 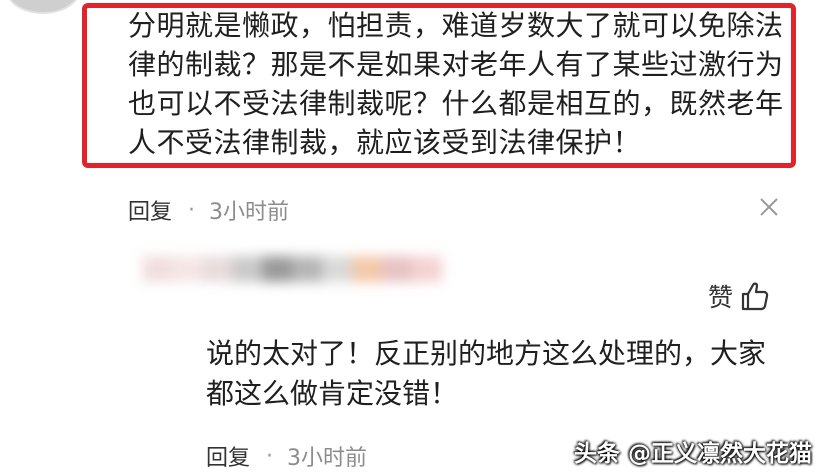 I want to click on close-icon, so click(x=769, y=207).